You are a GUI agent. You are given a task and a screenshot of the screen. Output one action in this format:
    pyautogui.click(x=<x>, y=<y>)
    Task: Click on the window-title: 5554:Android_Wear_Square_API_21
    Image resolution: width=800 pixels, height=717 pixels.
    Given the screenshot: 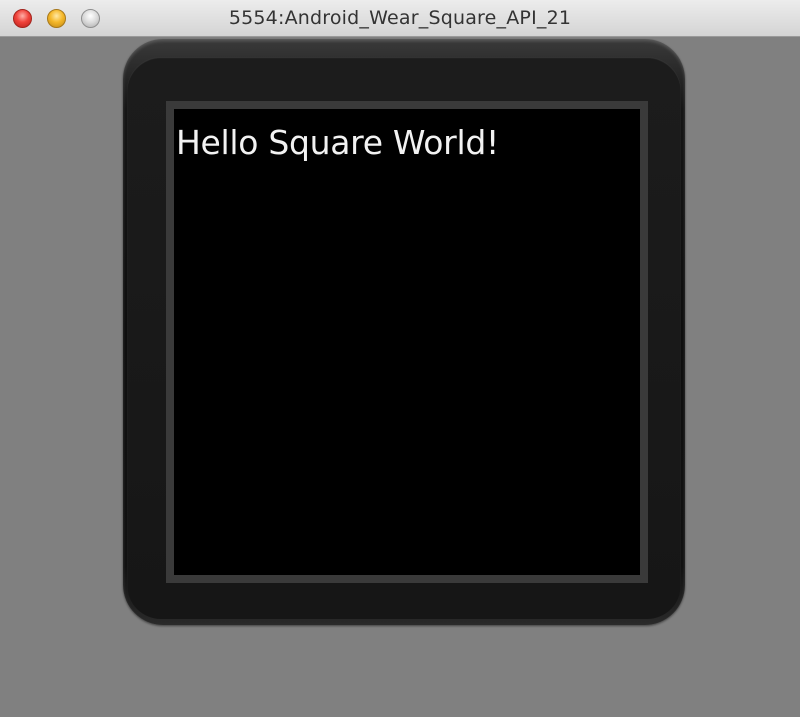 What is the action you would take?
    pyautogui.click(x=400, y=18)
    